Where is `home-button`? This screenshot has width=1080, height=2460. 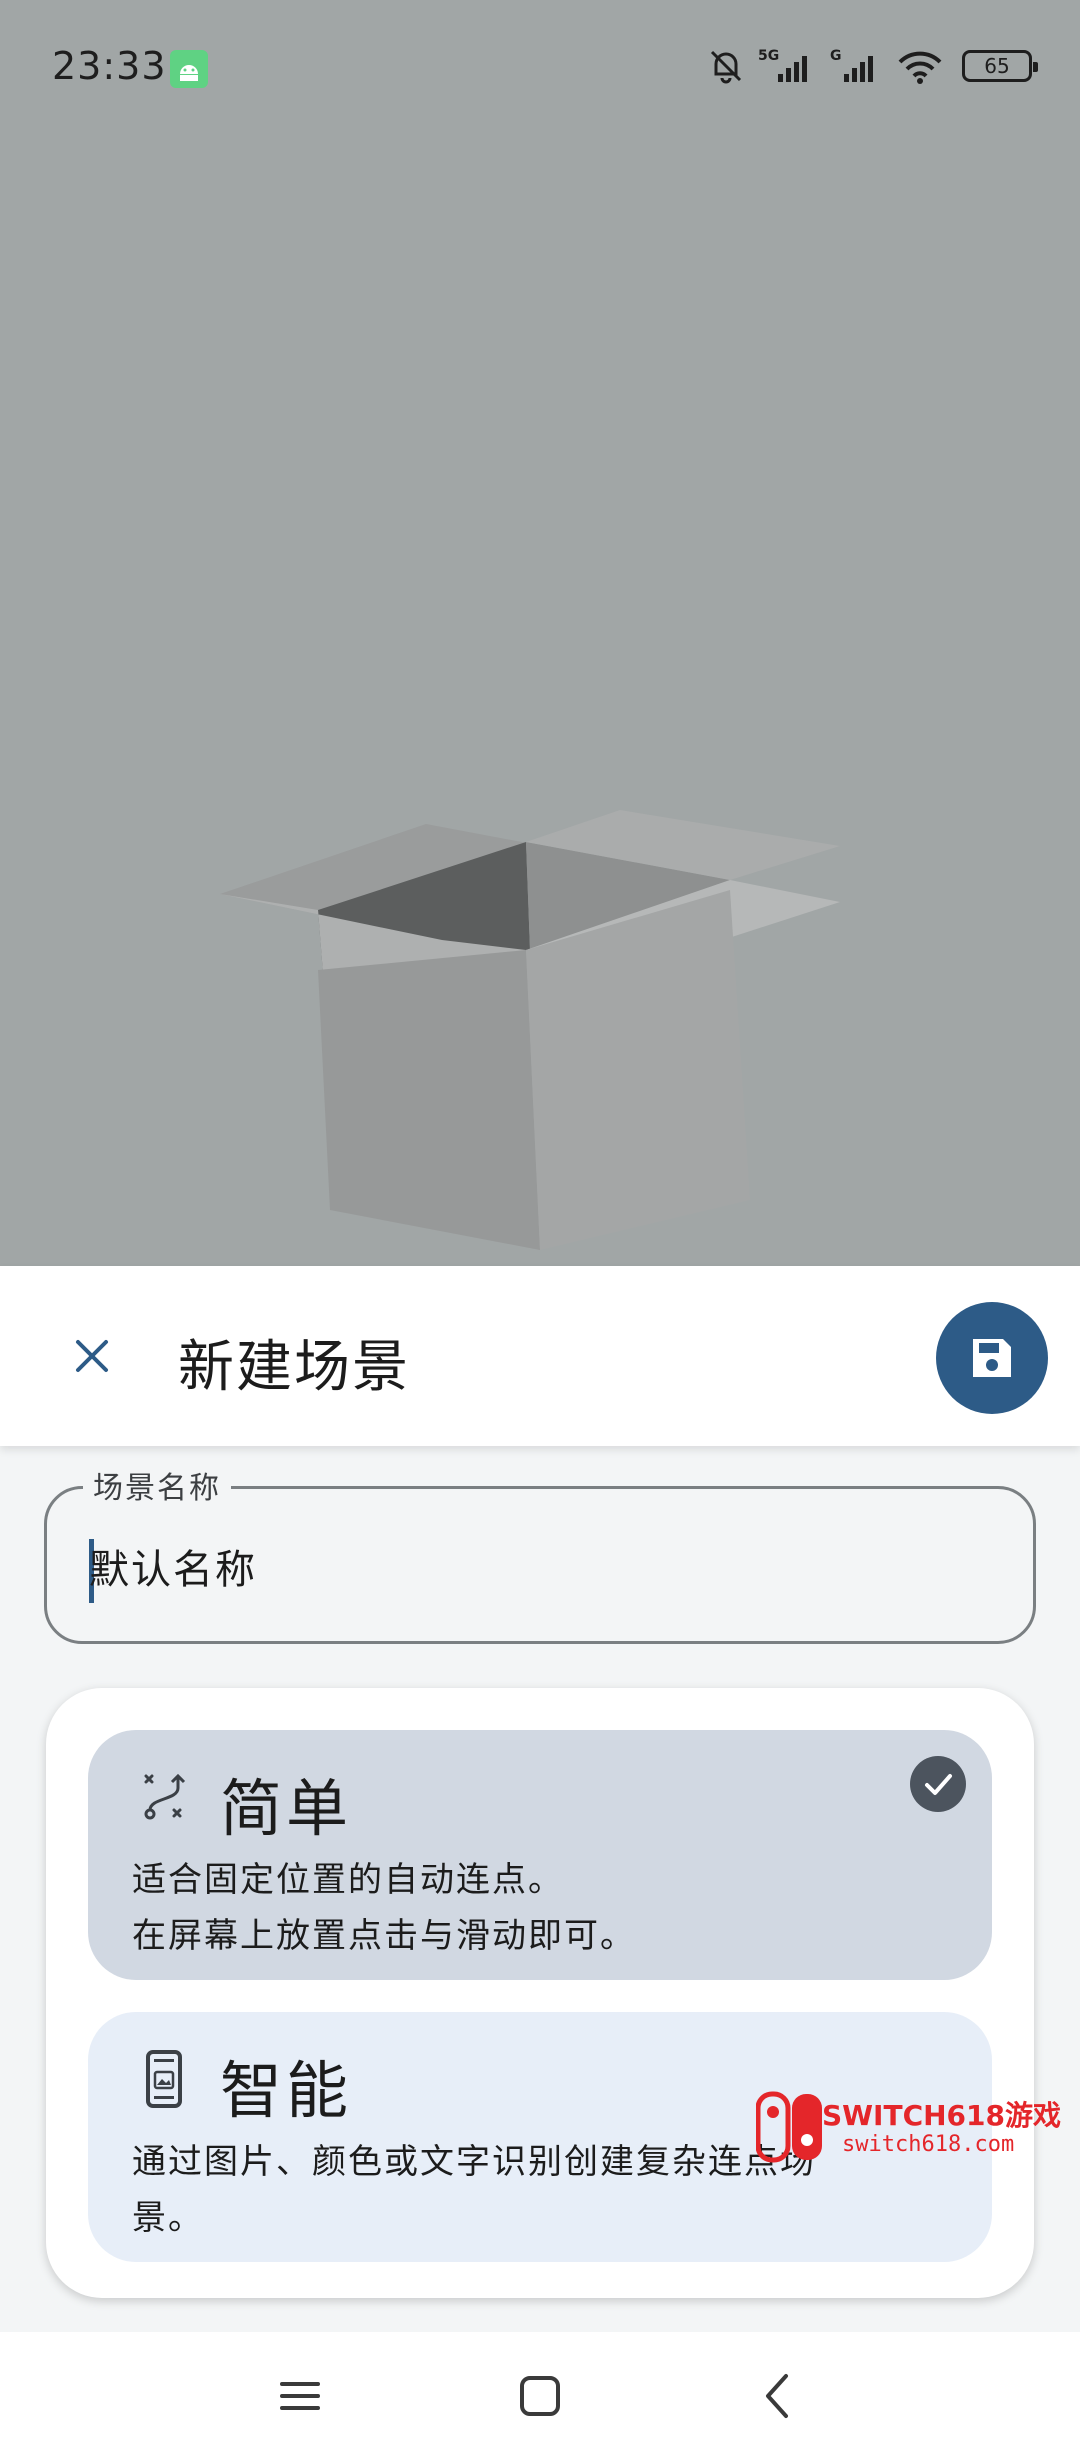
home-button is located at coordinates (540, 2396).